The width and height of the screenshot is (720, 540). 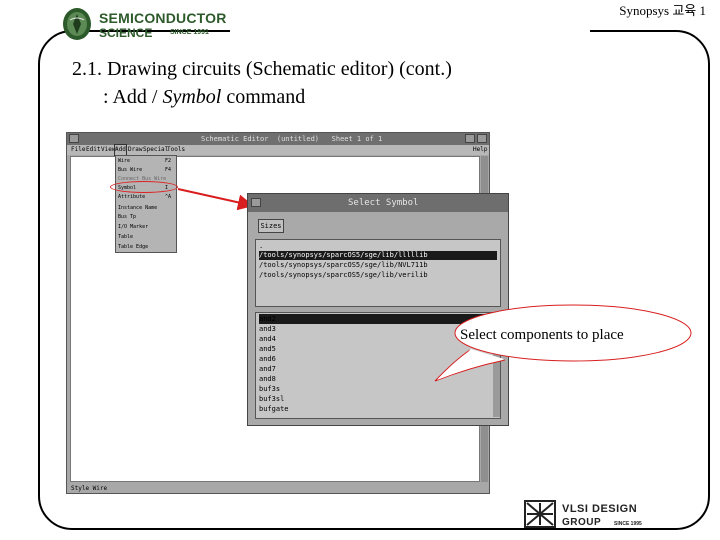 I want to click on dialog-menu-button, so click(x=256, y=202).